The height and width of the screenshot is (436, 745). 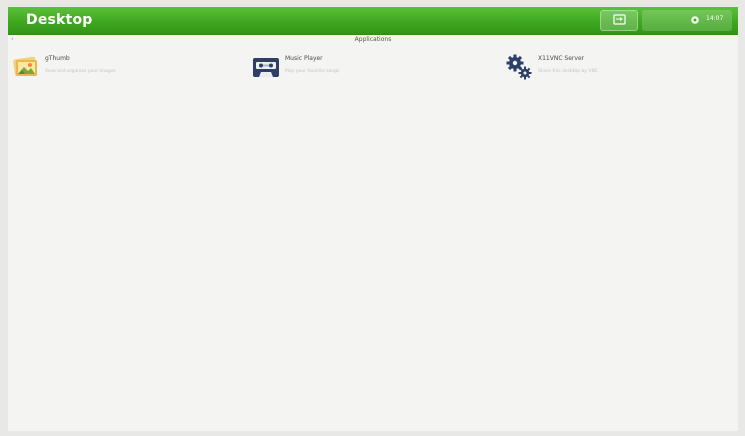 What do you see at coordinates (695, 20) in the screenshot?
I see `settings-gear-icon` at bounding box center [695, 20].